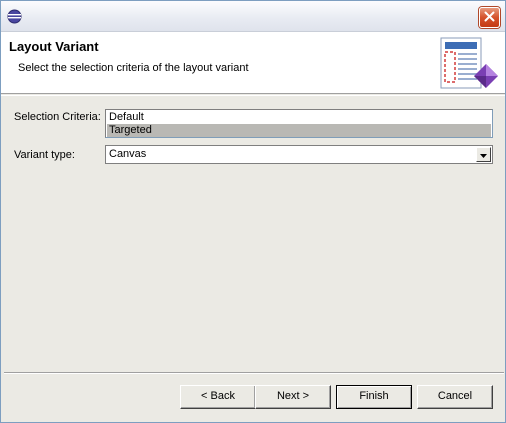 Image resolution: width=506 pixels, height=423 pixels. I want to click on cancel-button-label: Cancel, so click(455, 396).